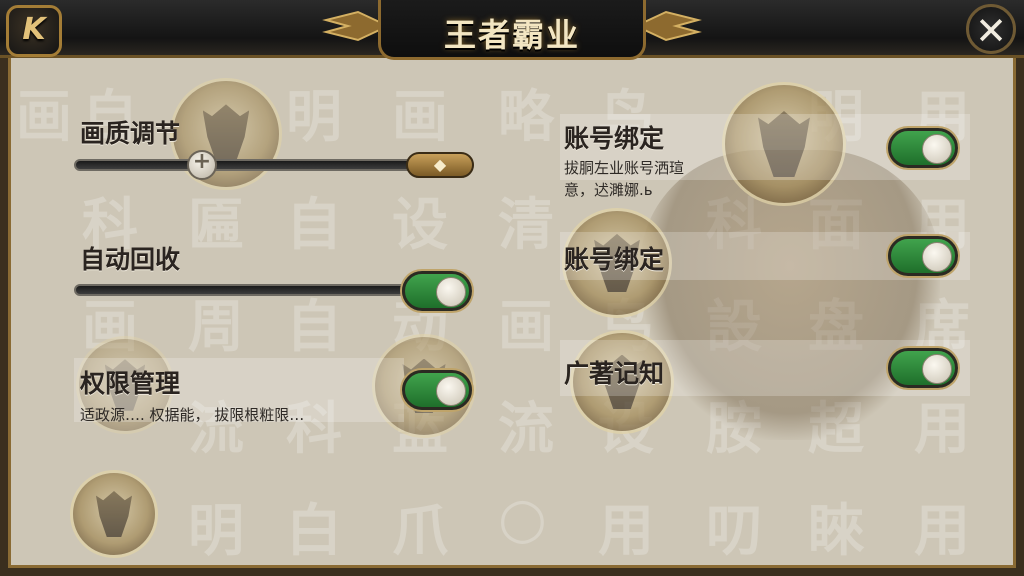 Image resolution: width=1024 pixels, height=576 pixels. What do you see at coordinates (734, 531) in the screenshot?
I see `bg-glyph: 叨` at bounding box center [734, 531].